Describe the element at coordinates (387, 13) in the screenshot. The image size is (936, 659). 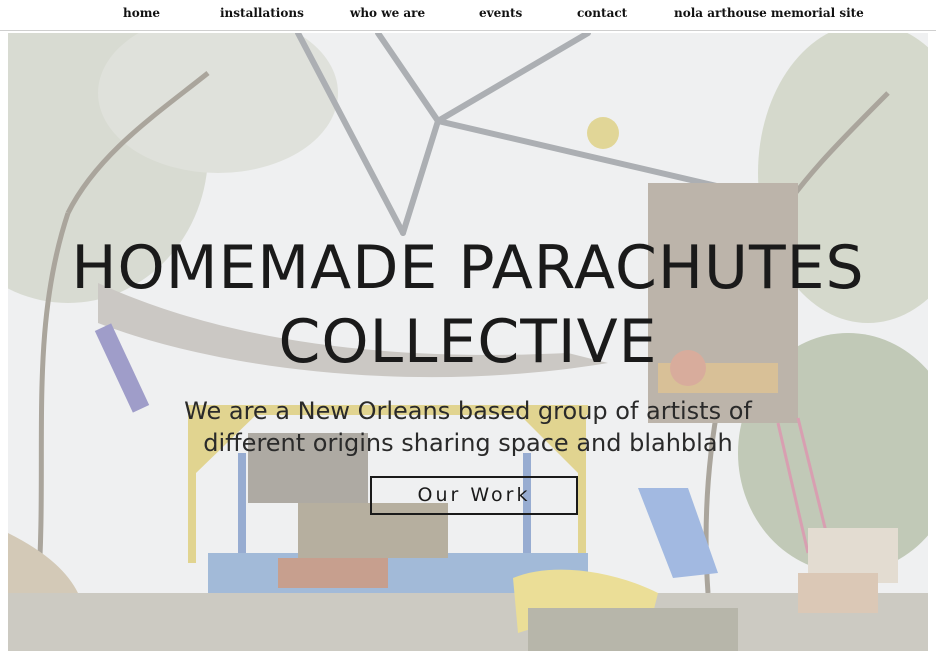
I see `nav-link-who-we-are: who we are` at that location.